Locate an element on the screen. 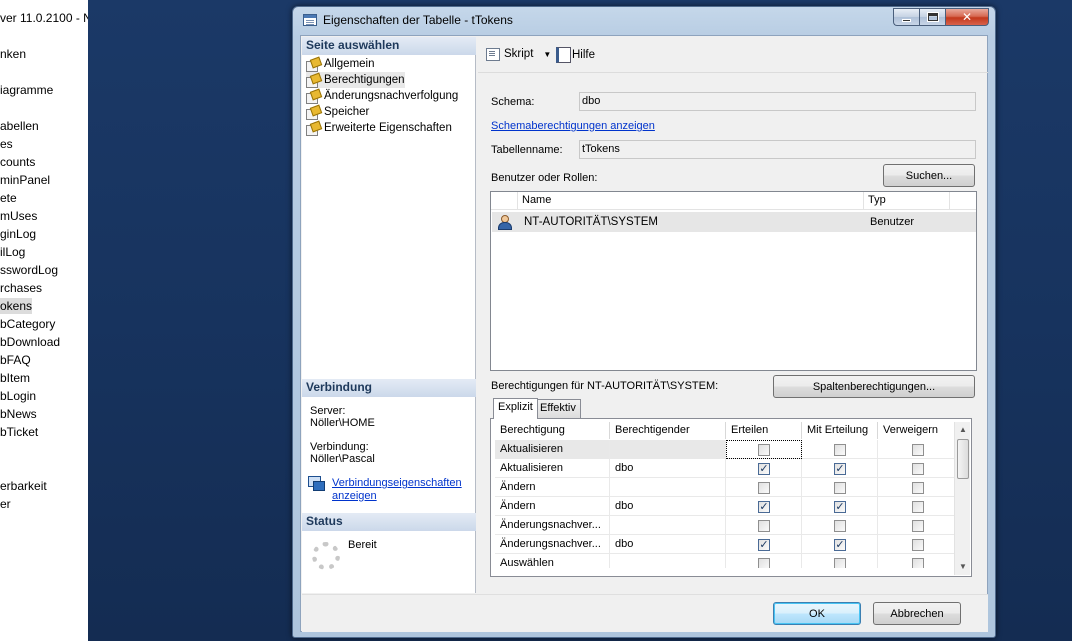  users-name-column-header: Name is located at coordinates (691, 201).